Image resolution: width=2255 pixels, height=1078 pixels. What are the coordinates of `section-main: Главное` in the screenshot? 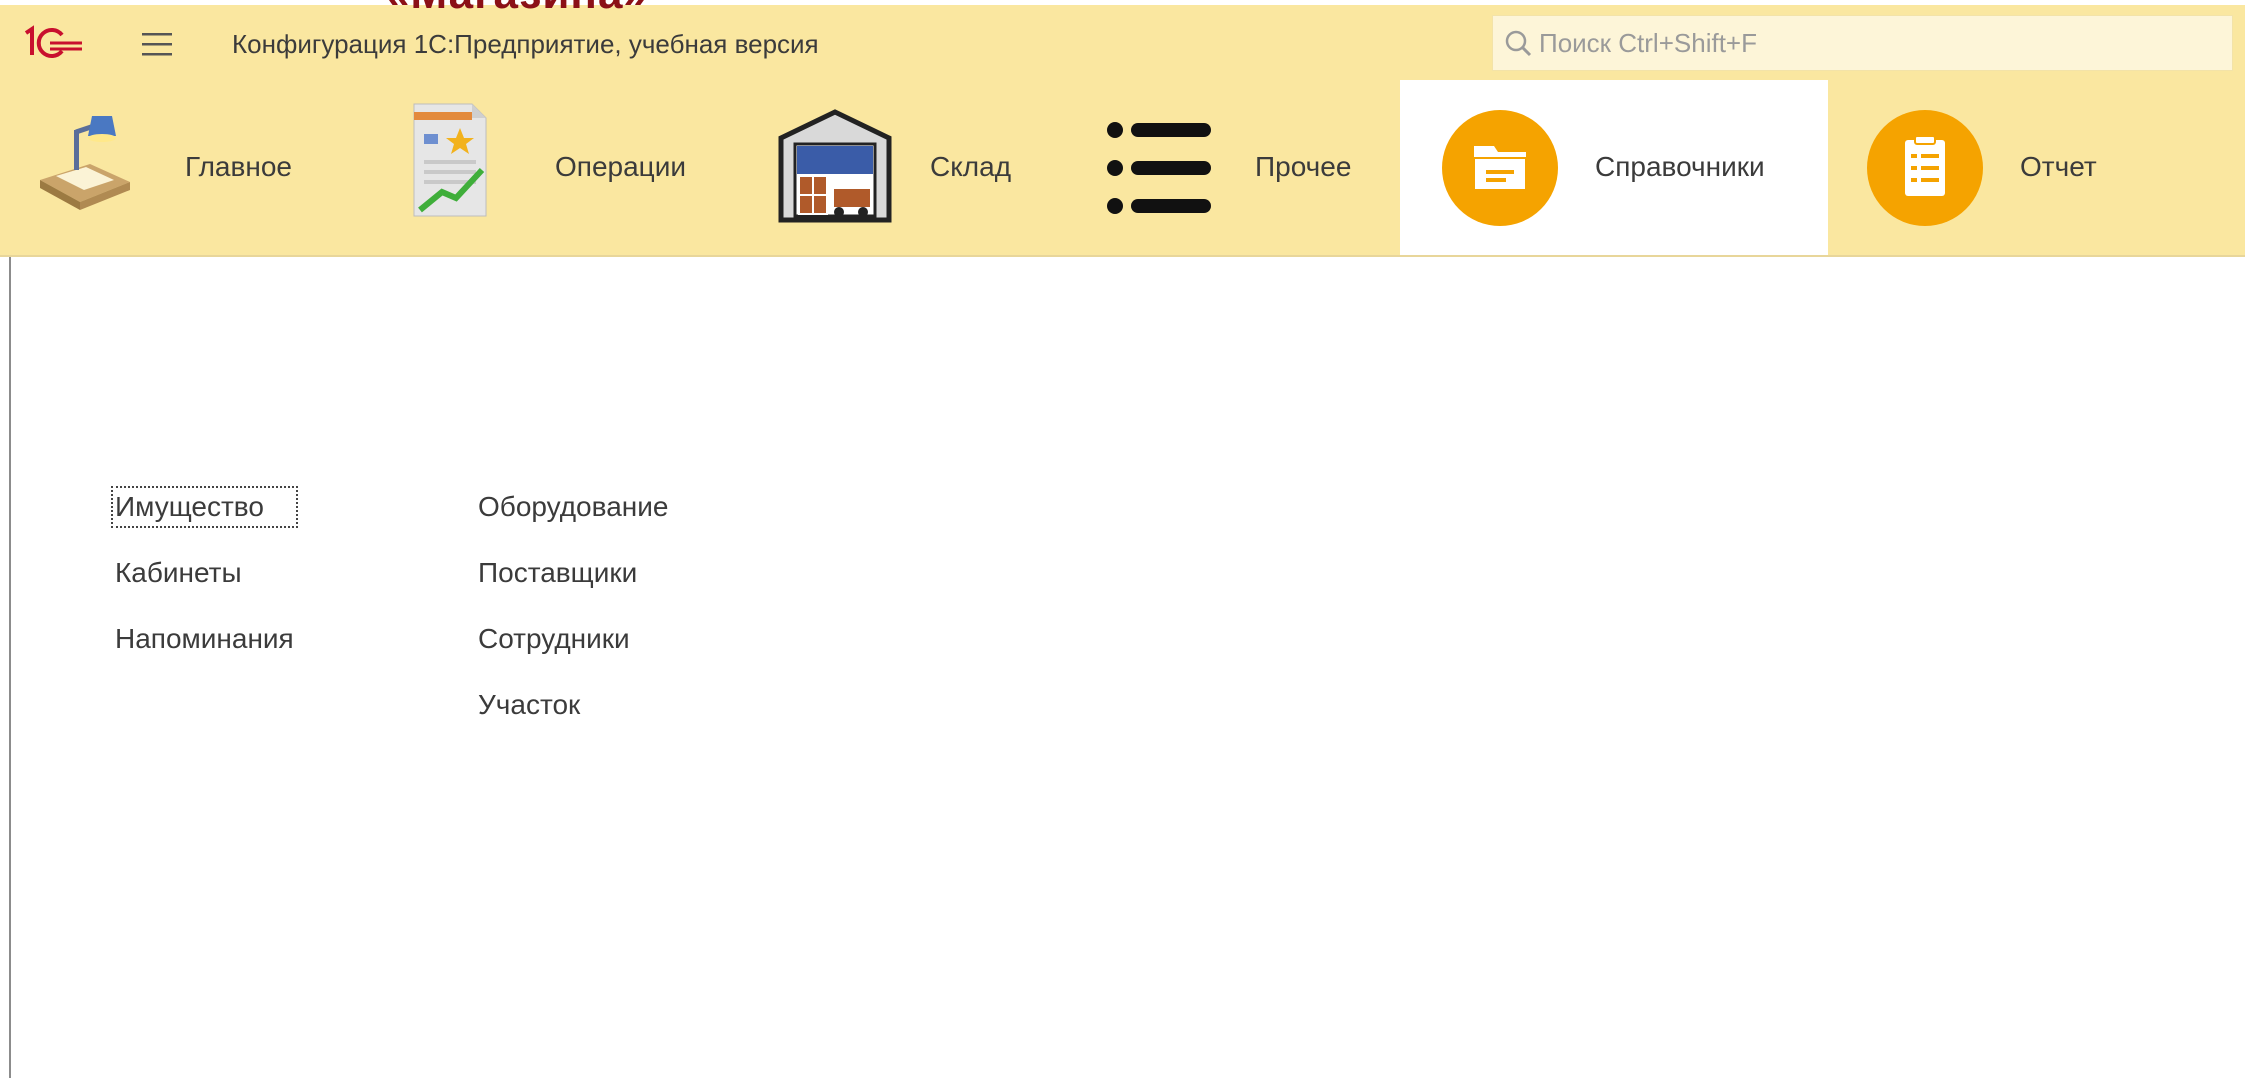 It's located at (172, 167).